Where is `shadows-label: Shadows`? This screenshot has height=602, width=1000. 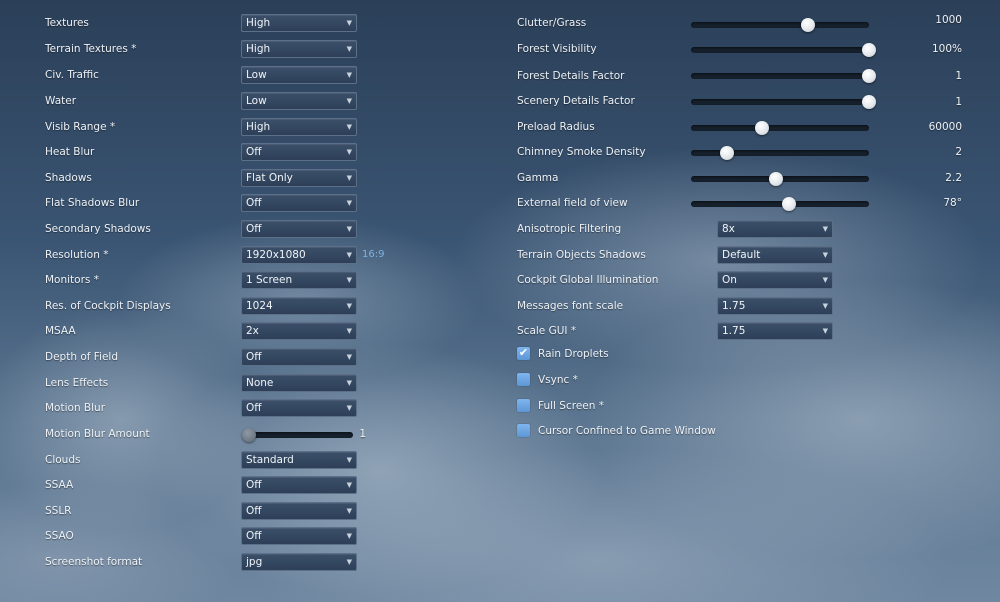
shadows-label: Shadows is located at coordinates (68, 178).